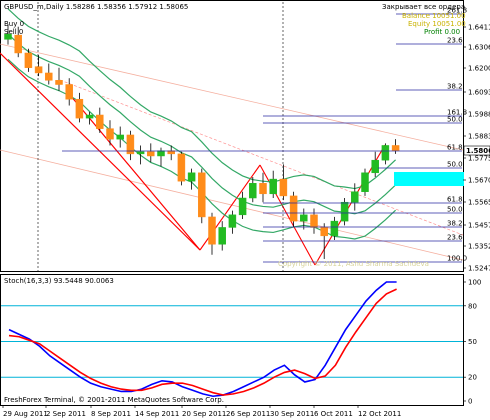 The width and height of the screenshot is (490, 420). I want to click on stoch-tick-label: 50, so click(472, 342).